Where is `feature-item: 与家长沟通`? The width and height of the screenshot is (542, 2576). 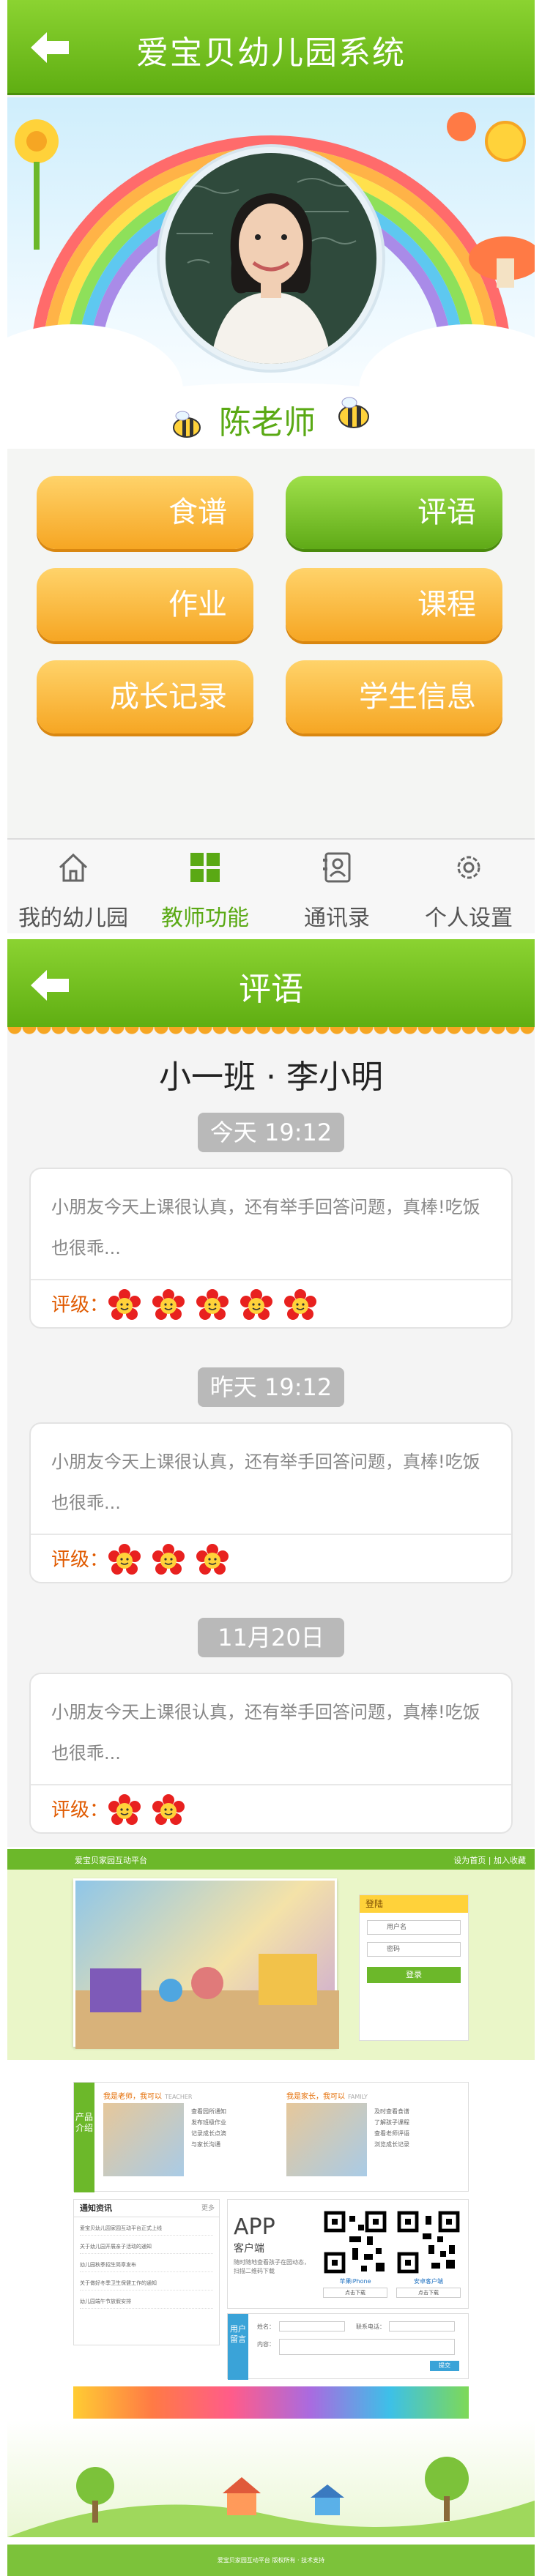 feature-item: 与家长沟通 is located at coordinates (205, 2144).